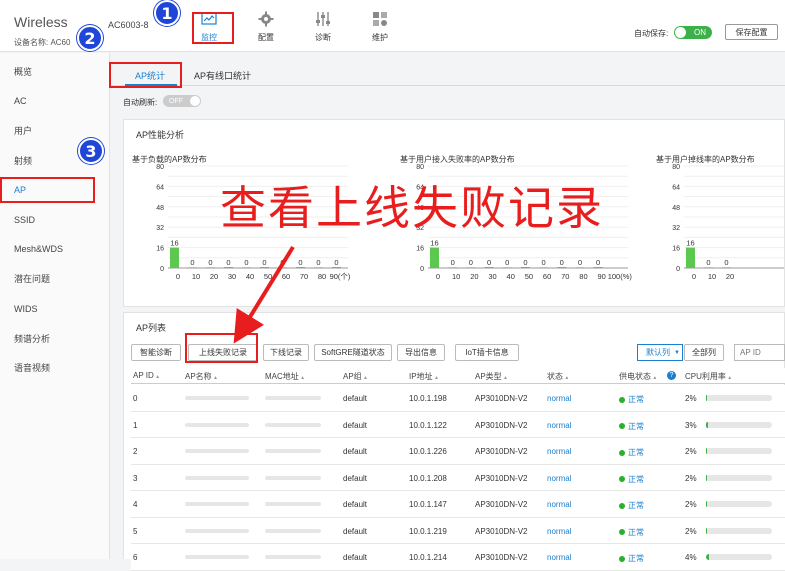 The image size is (785, 571). Describe the element at coordinates (660, 352) in the screenshot. I see `column-select: 默认列 ▼` at that location.